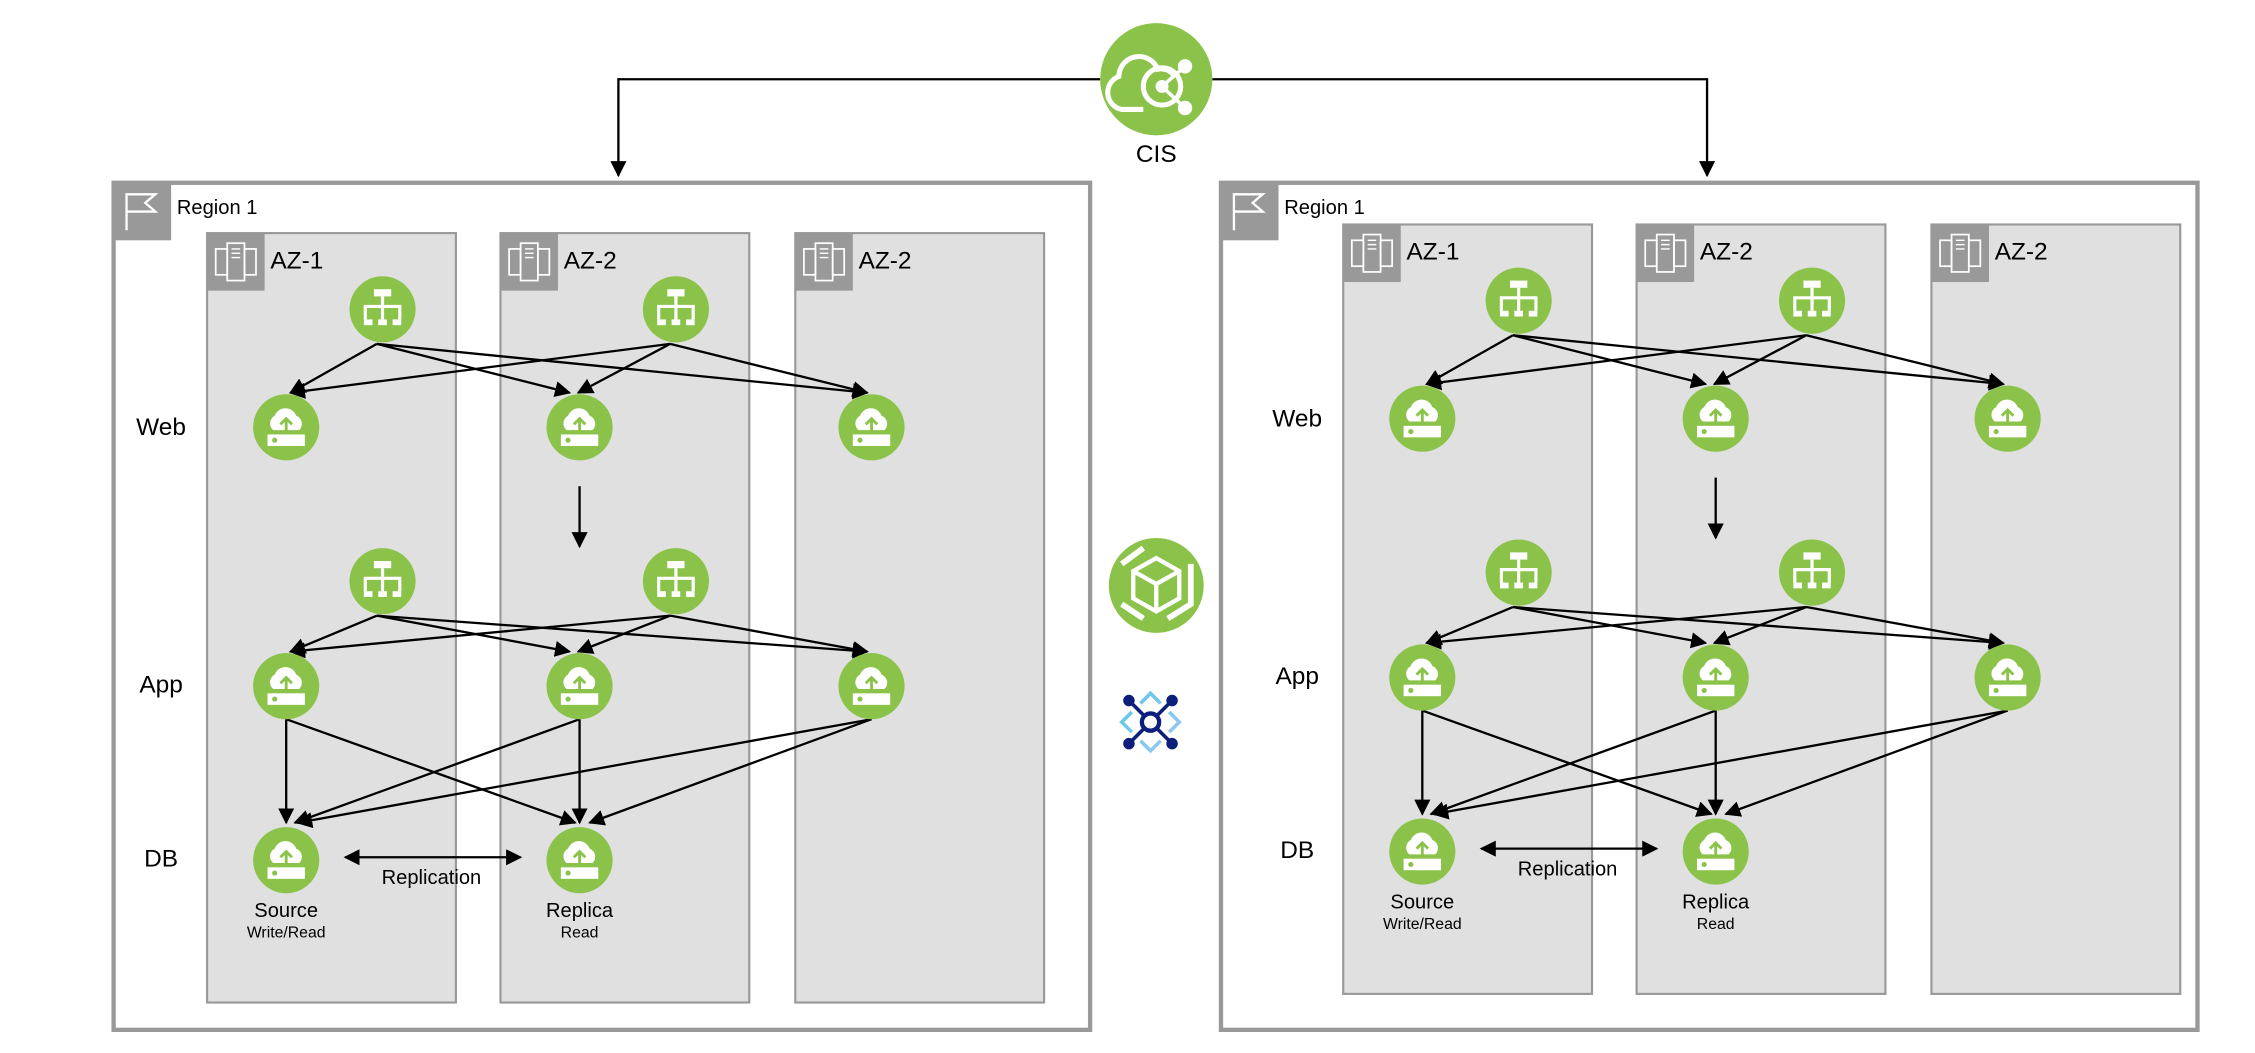 The height and width of the screenshot is (1053, 2255). What do you see at coordinates (1156, 585) in the screenshot?
I see `cube-service-icon` at bounding box center [1156, 585].